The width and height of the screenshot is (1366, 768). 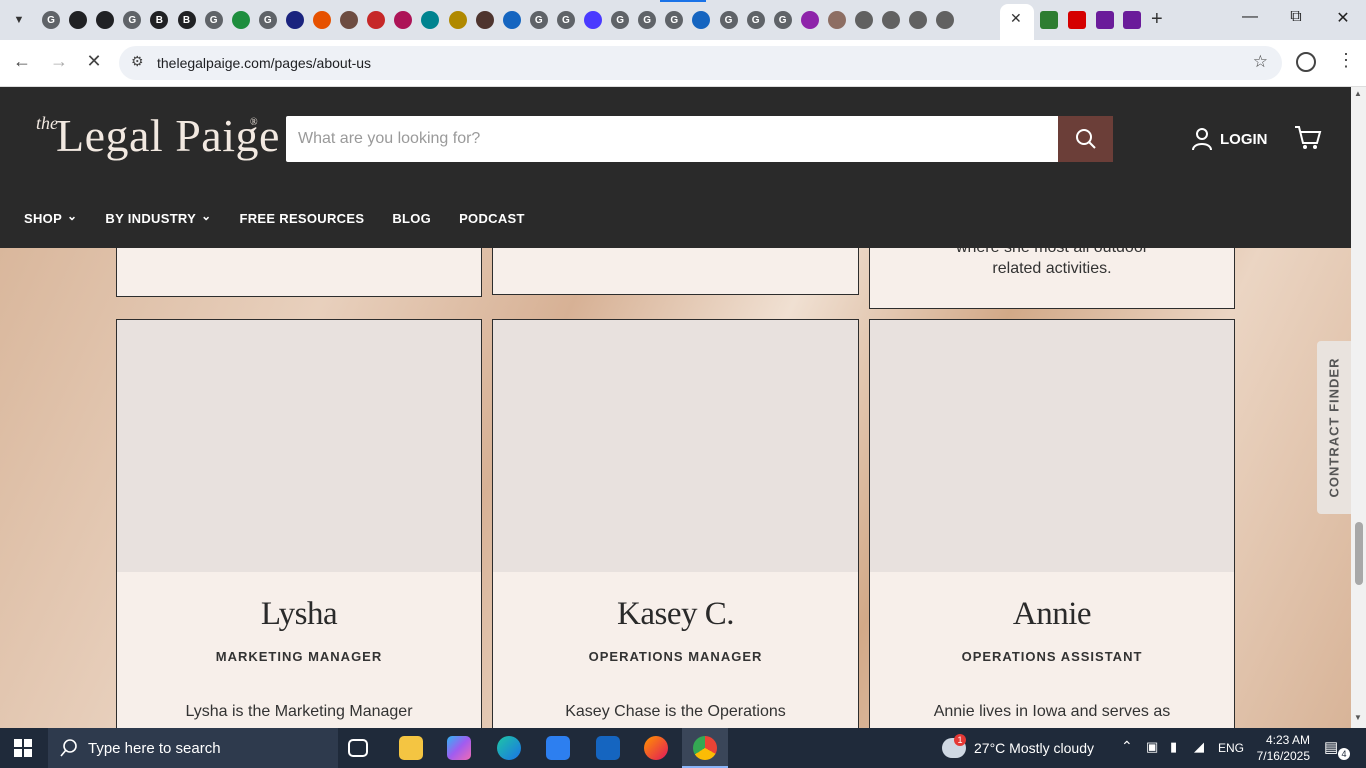 I want to click on outlook-icon, so click(x=608, y=748).